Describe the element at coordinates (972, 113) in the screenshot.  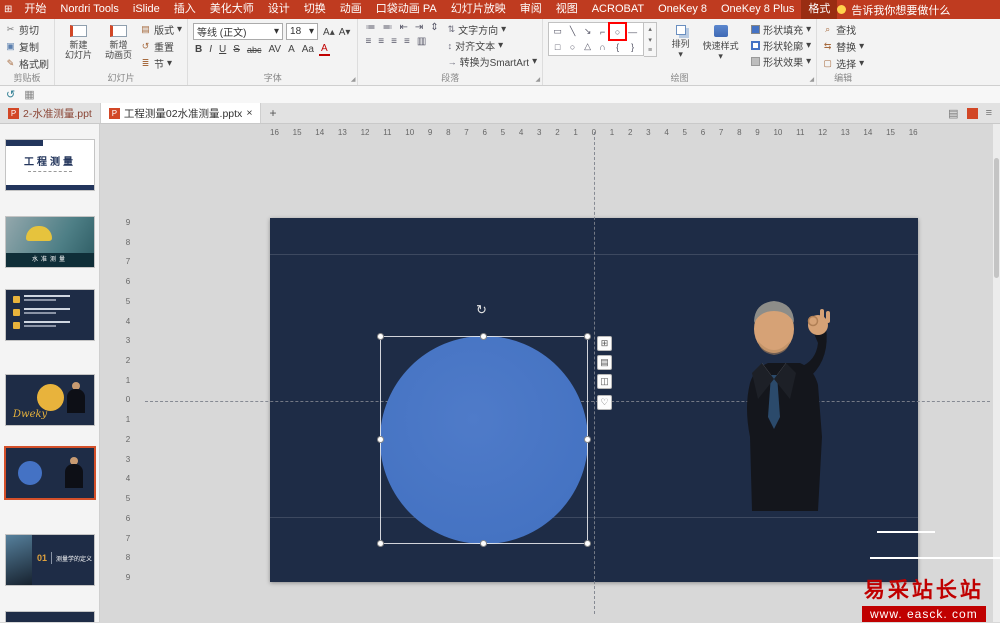
I see `tabbar-red-square-icon` at that location.